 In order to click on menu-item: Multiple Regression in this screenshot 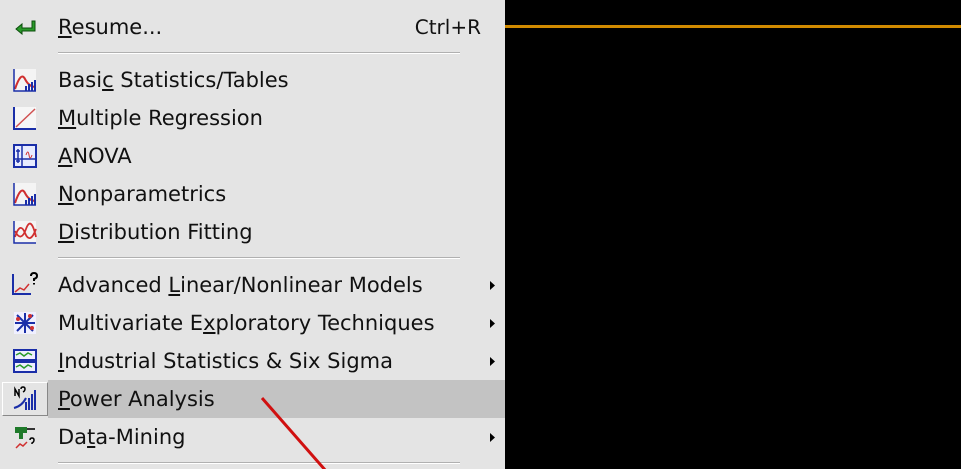, I will do `click(276, 118)`.